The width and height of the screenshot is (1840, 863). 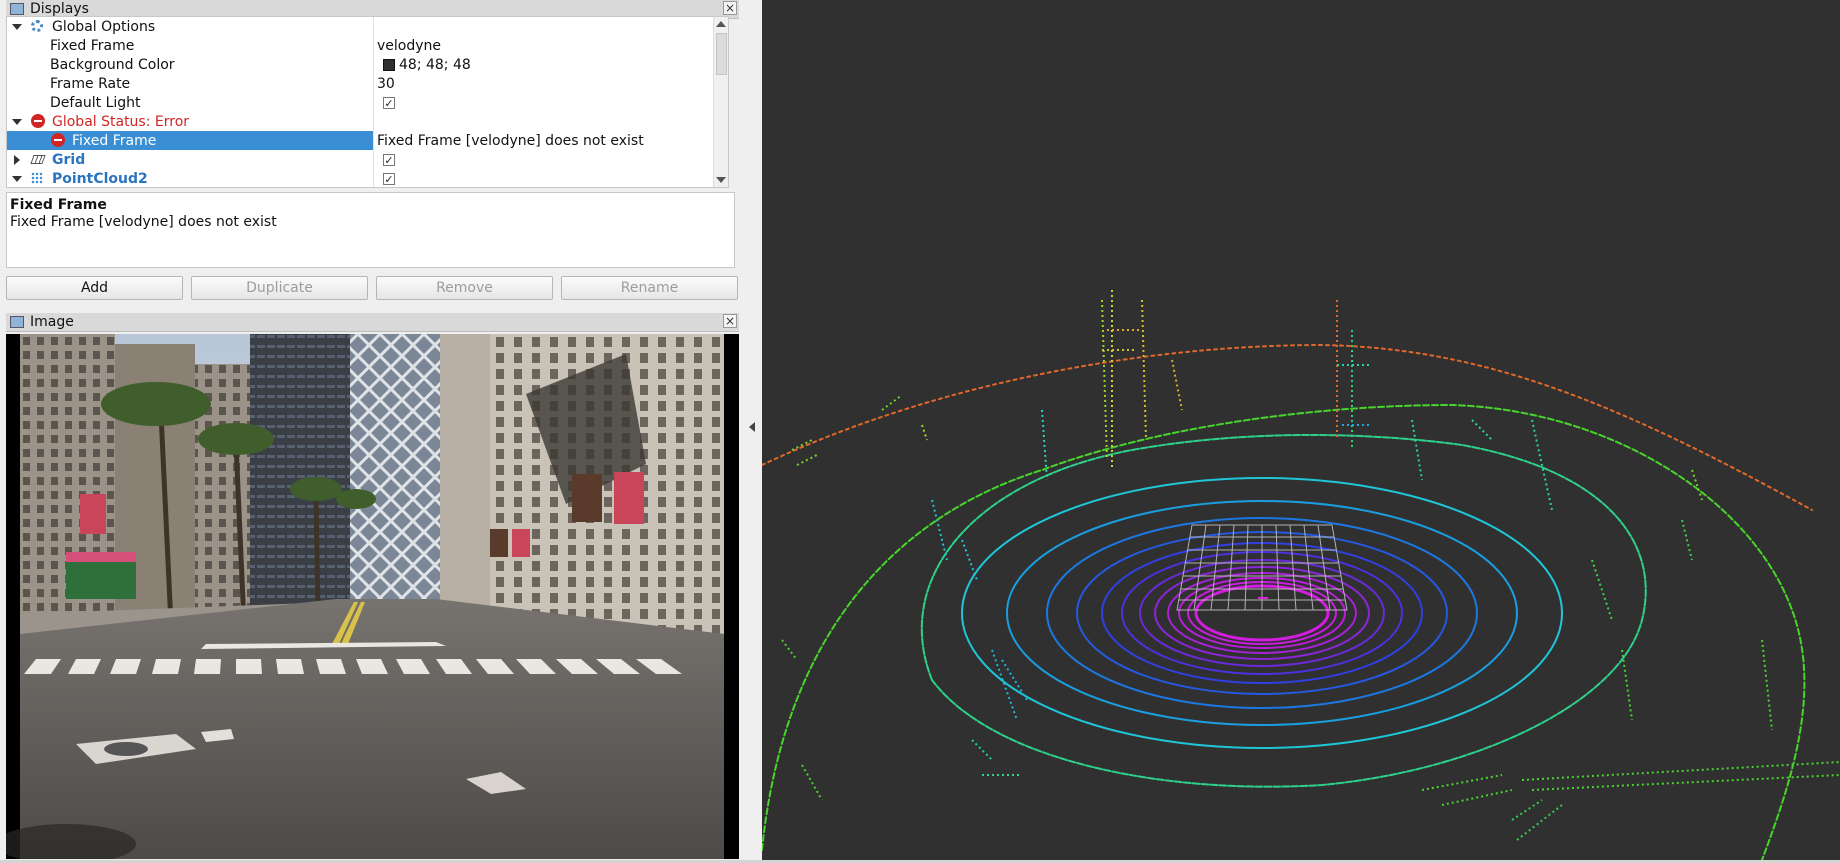 I want to click on pointcloud2-enabled-checkbox: ✓, so click(x=389, y=178).